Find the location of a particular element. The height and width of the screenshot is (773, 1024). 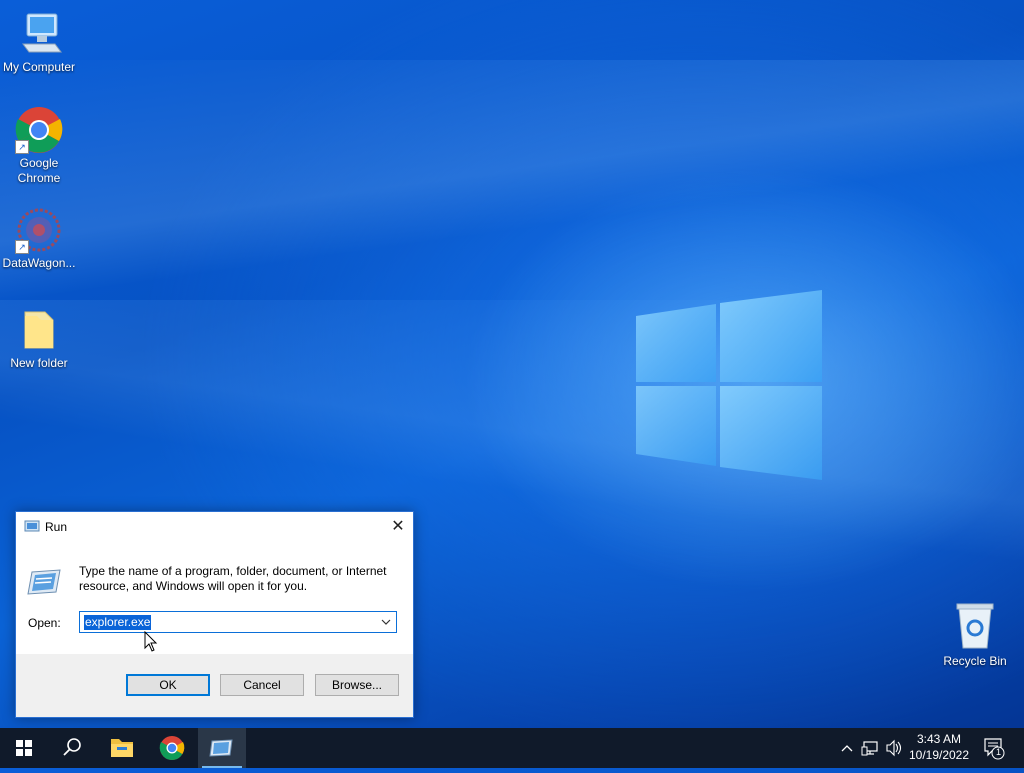

run-dialog-title: Run is located at coordinates (56, 527).